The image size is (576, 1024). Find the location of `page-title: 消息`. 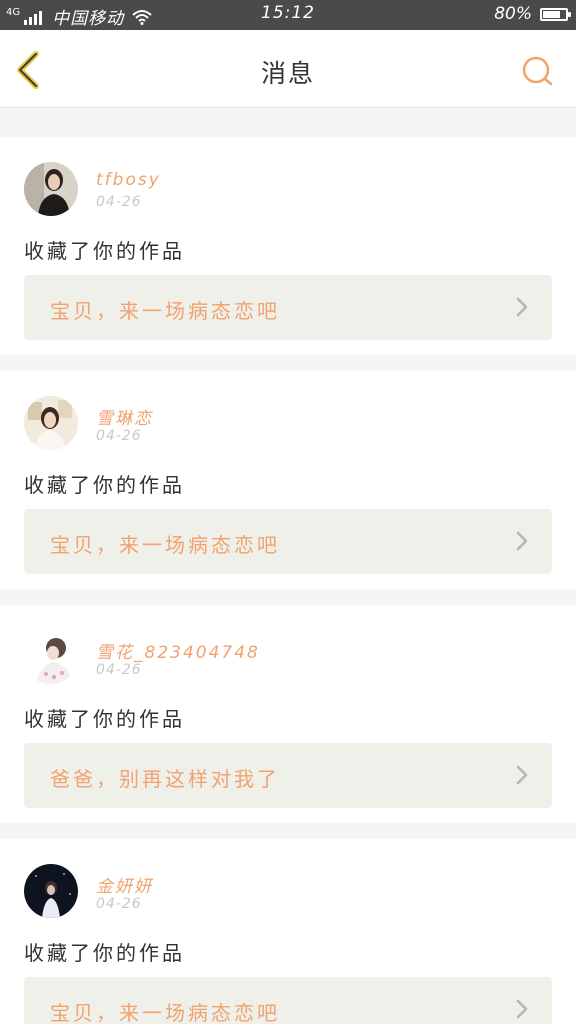

page-title: 消息 is located at coordinates (287, 73).